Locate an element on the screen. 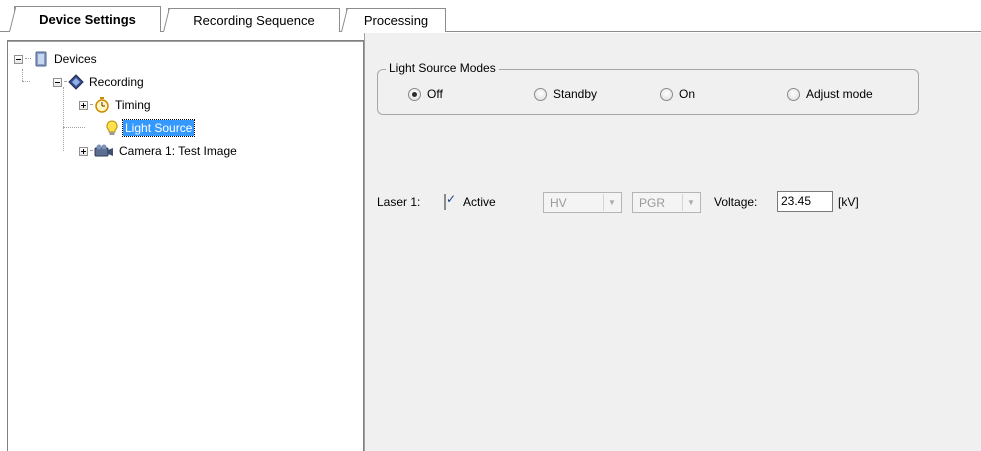  tree-node-camera: Camera 1: Test Image is located at coordinates (159, 151).